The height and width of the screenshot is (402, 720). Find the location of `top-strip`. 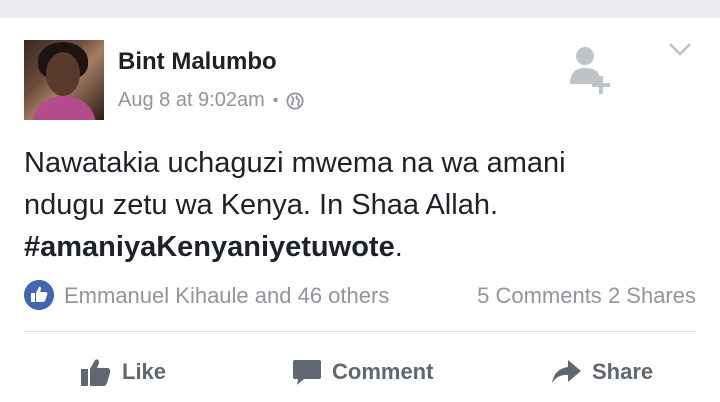

top-strip is located at coordinates (360, 9).